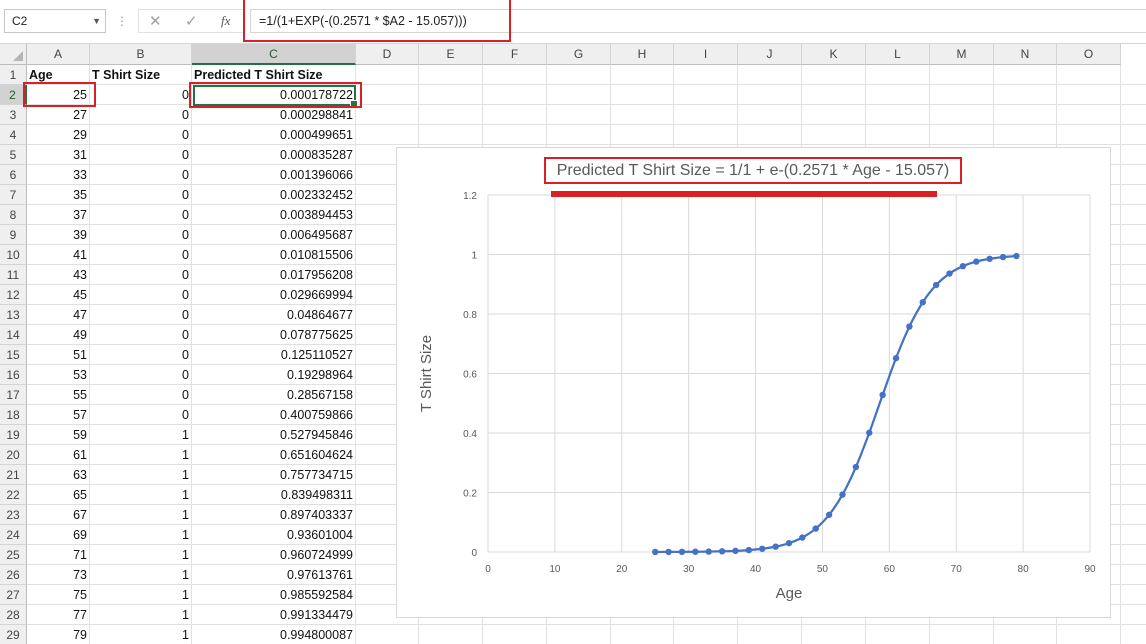 The width and height of the screenshot is (1146, 644). I want to click on row-header-7: 7, so click(13, 195).